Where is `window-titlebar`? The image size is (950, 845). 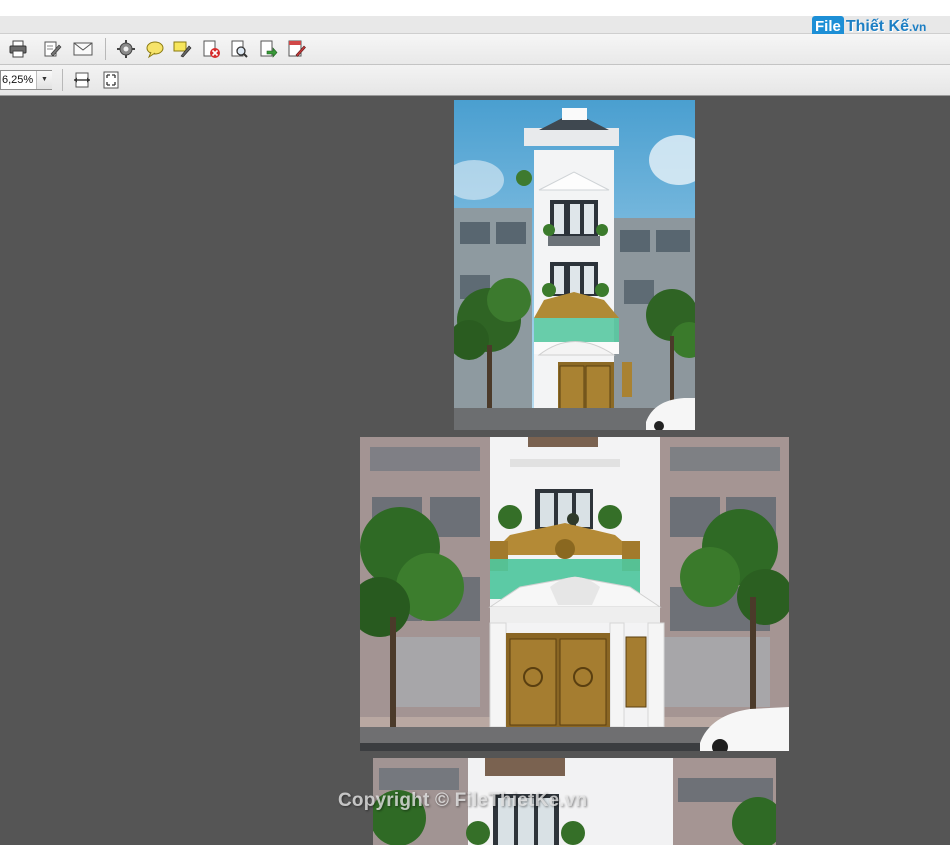 window-titlebar is located at coordinates (475, 8).